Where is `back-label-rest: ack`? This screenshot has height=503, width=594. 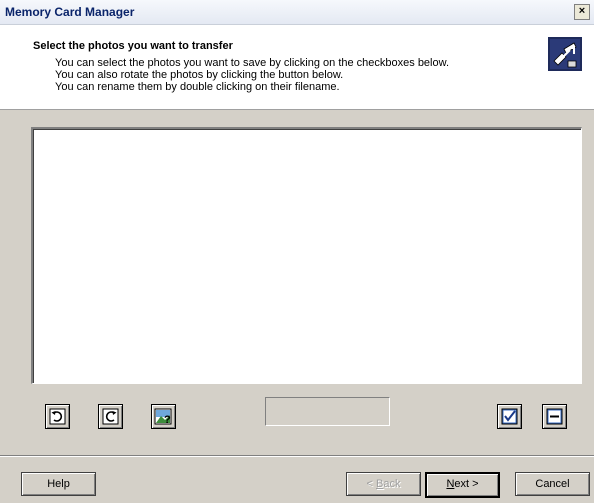 back-label-rest: ack is located at coordinates (392, 484).